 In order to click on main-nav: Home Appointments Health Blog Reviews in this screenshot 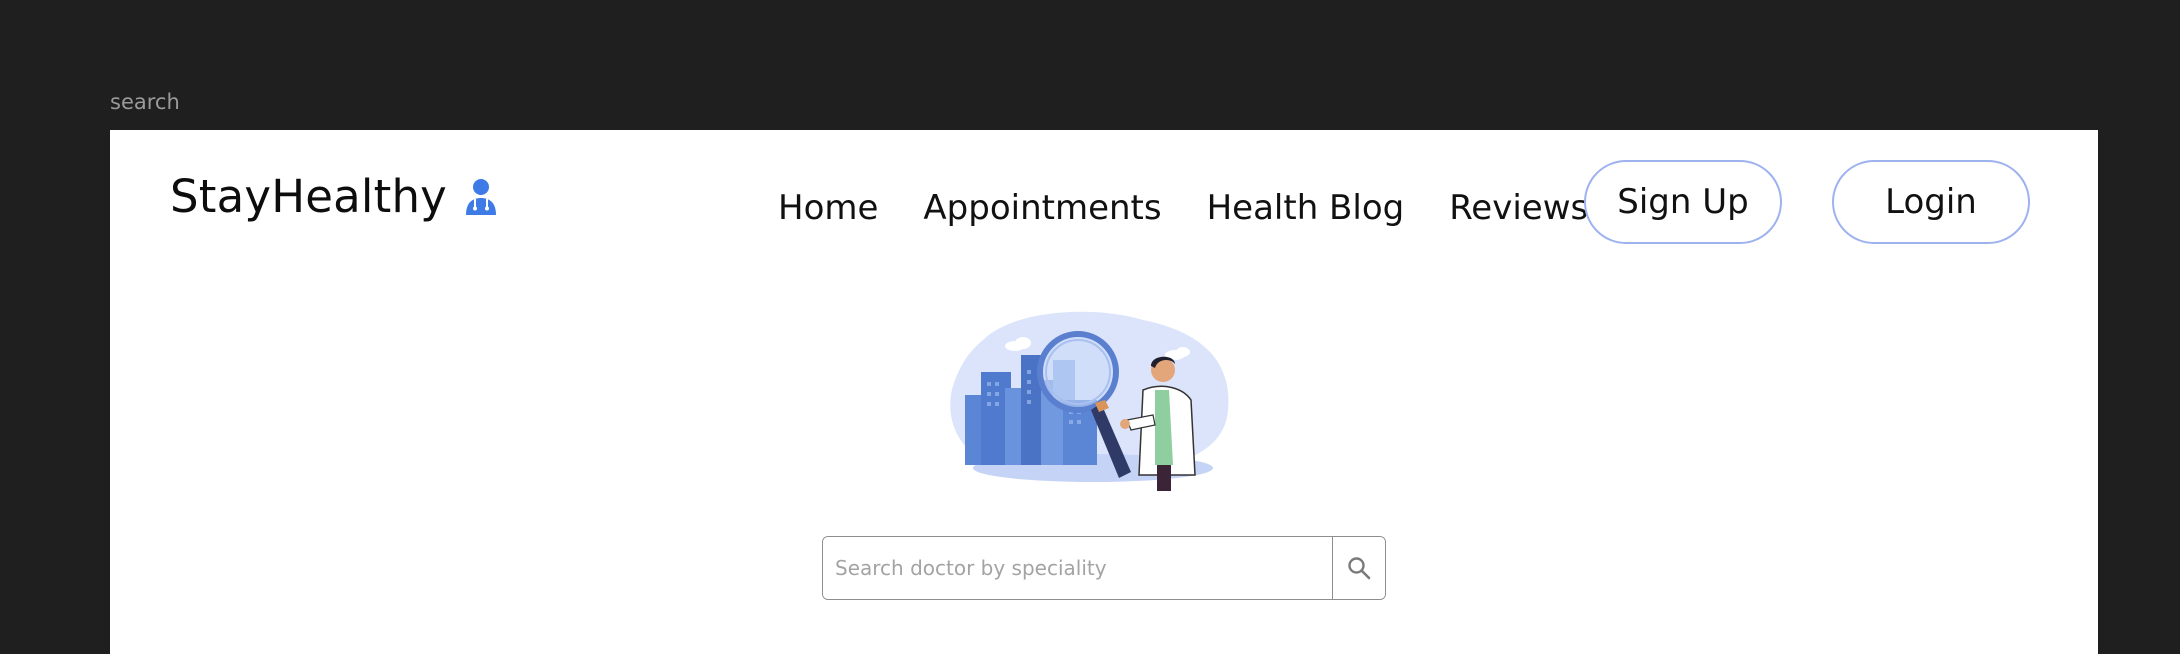, I will do `click(1183, 208)`.